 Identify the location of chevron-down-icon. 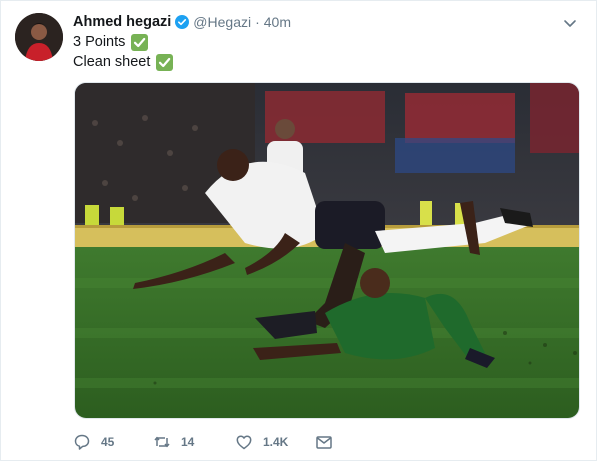
(570, 23).